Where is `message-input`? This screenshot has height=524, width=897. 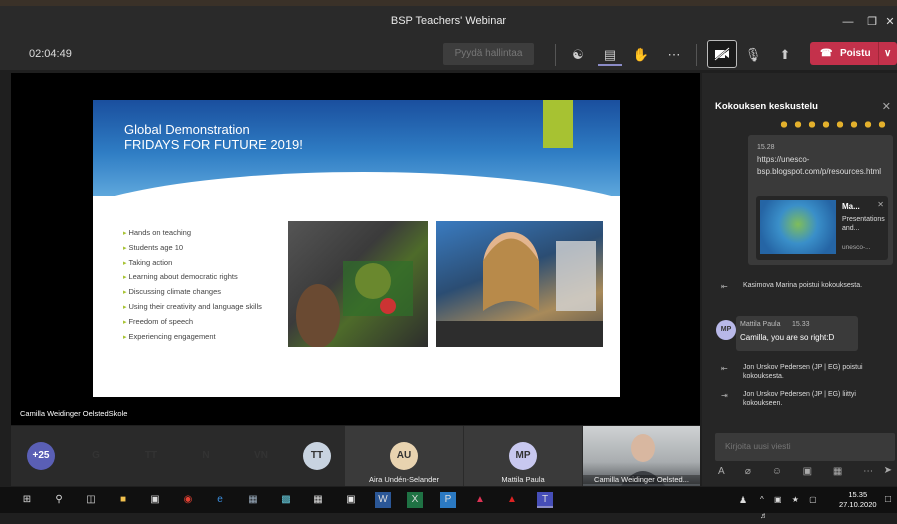 message-input is located at coordinates (805, 446).